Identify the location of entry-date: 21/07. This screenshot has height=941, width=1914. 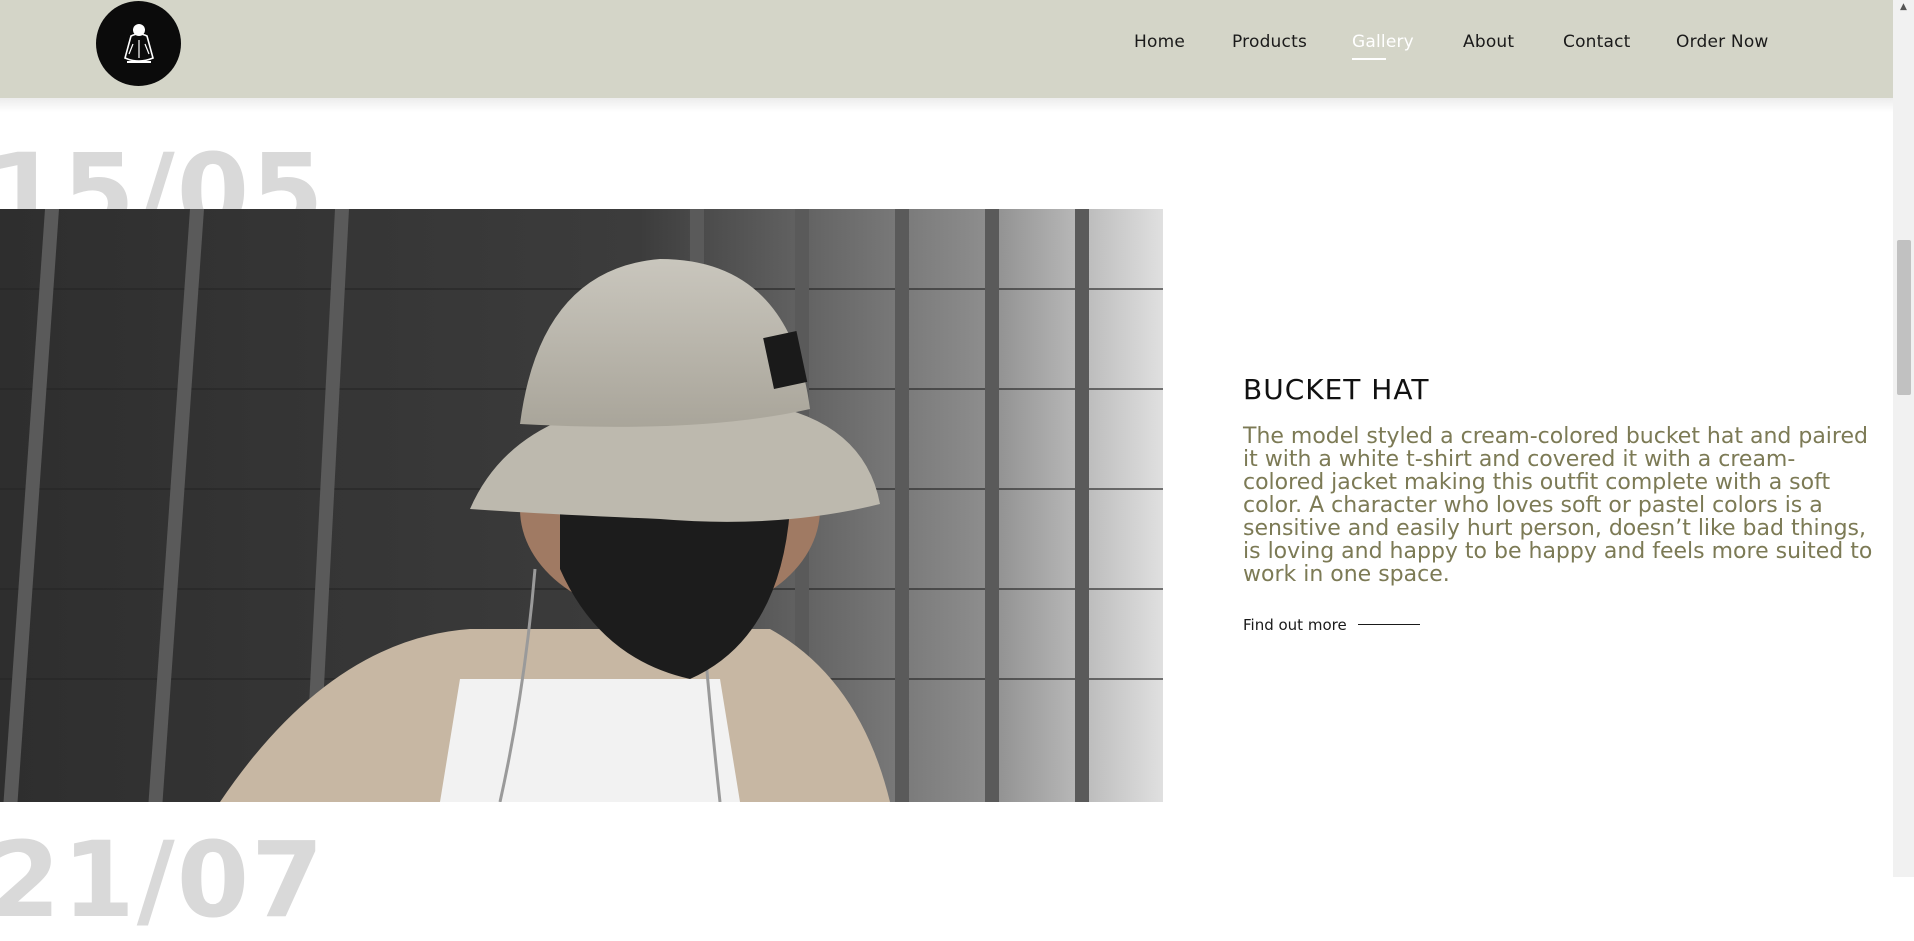
(163, 880).